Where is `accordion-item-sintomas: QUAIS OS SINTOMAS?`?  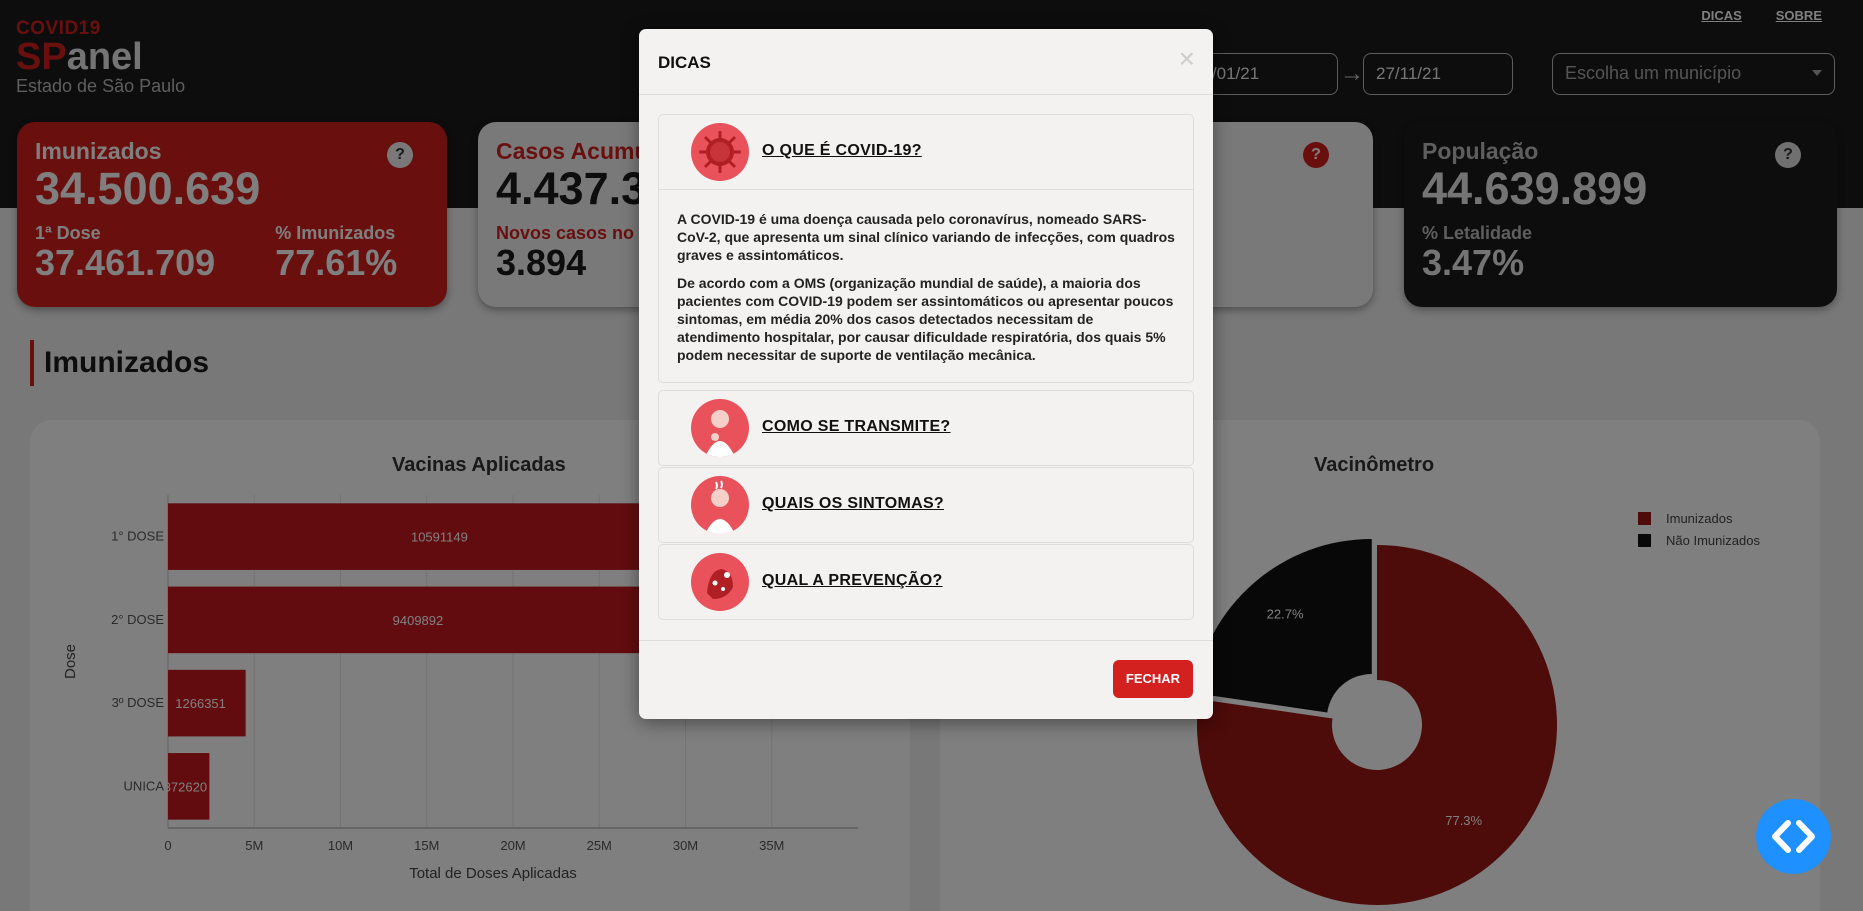 accordion-item-sintomas: QUAIS OS SINTOMAS? is located at coordinates (926, 505).